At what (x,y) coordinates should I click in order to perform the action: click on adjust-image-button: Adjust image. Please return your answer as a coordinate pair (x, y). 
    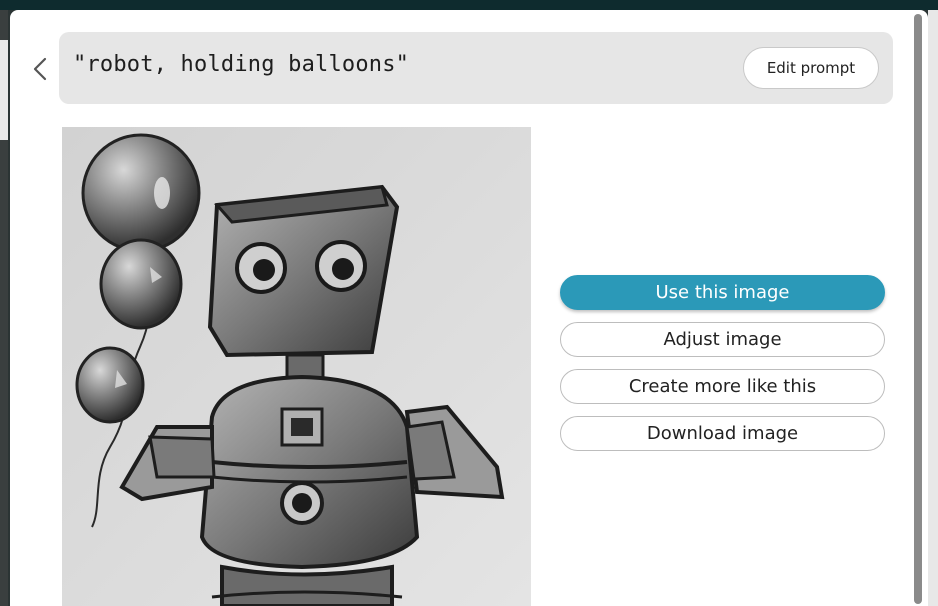
    Looking at the image, I should click on (722, 339).